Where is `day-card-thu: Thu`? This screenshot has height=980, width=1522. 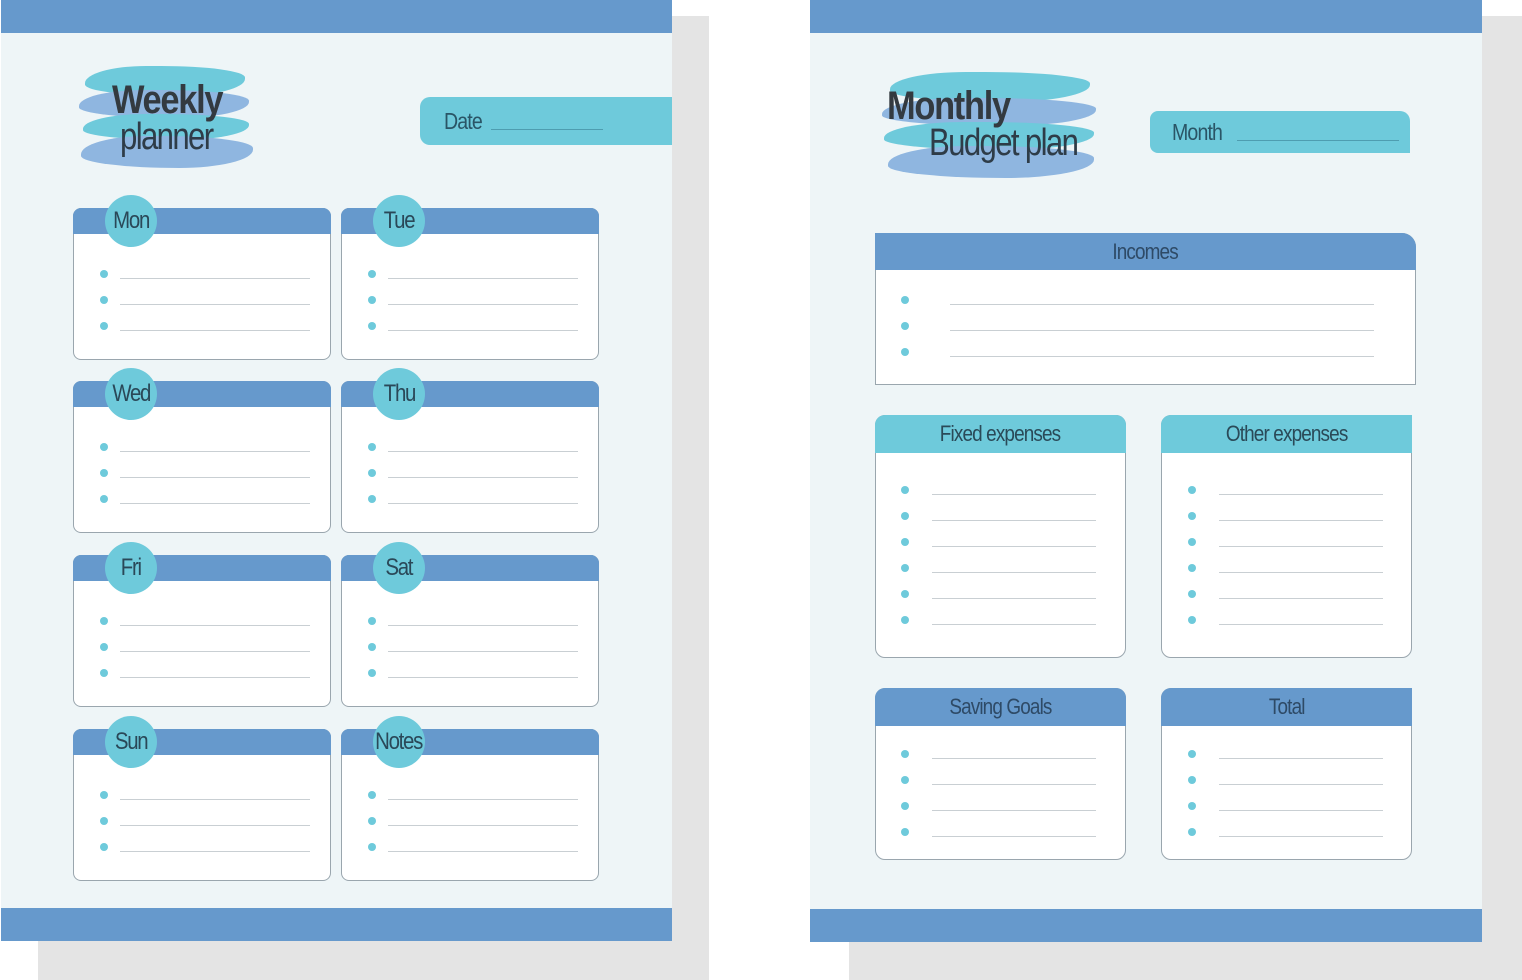
day-card-thu: Thu is located at coordinates (470, 450).